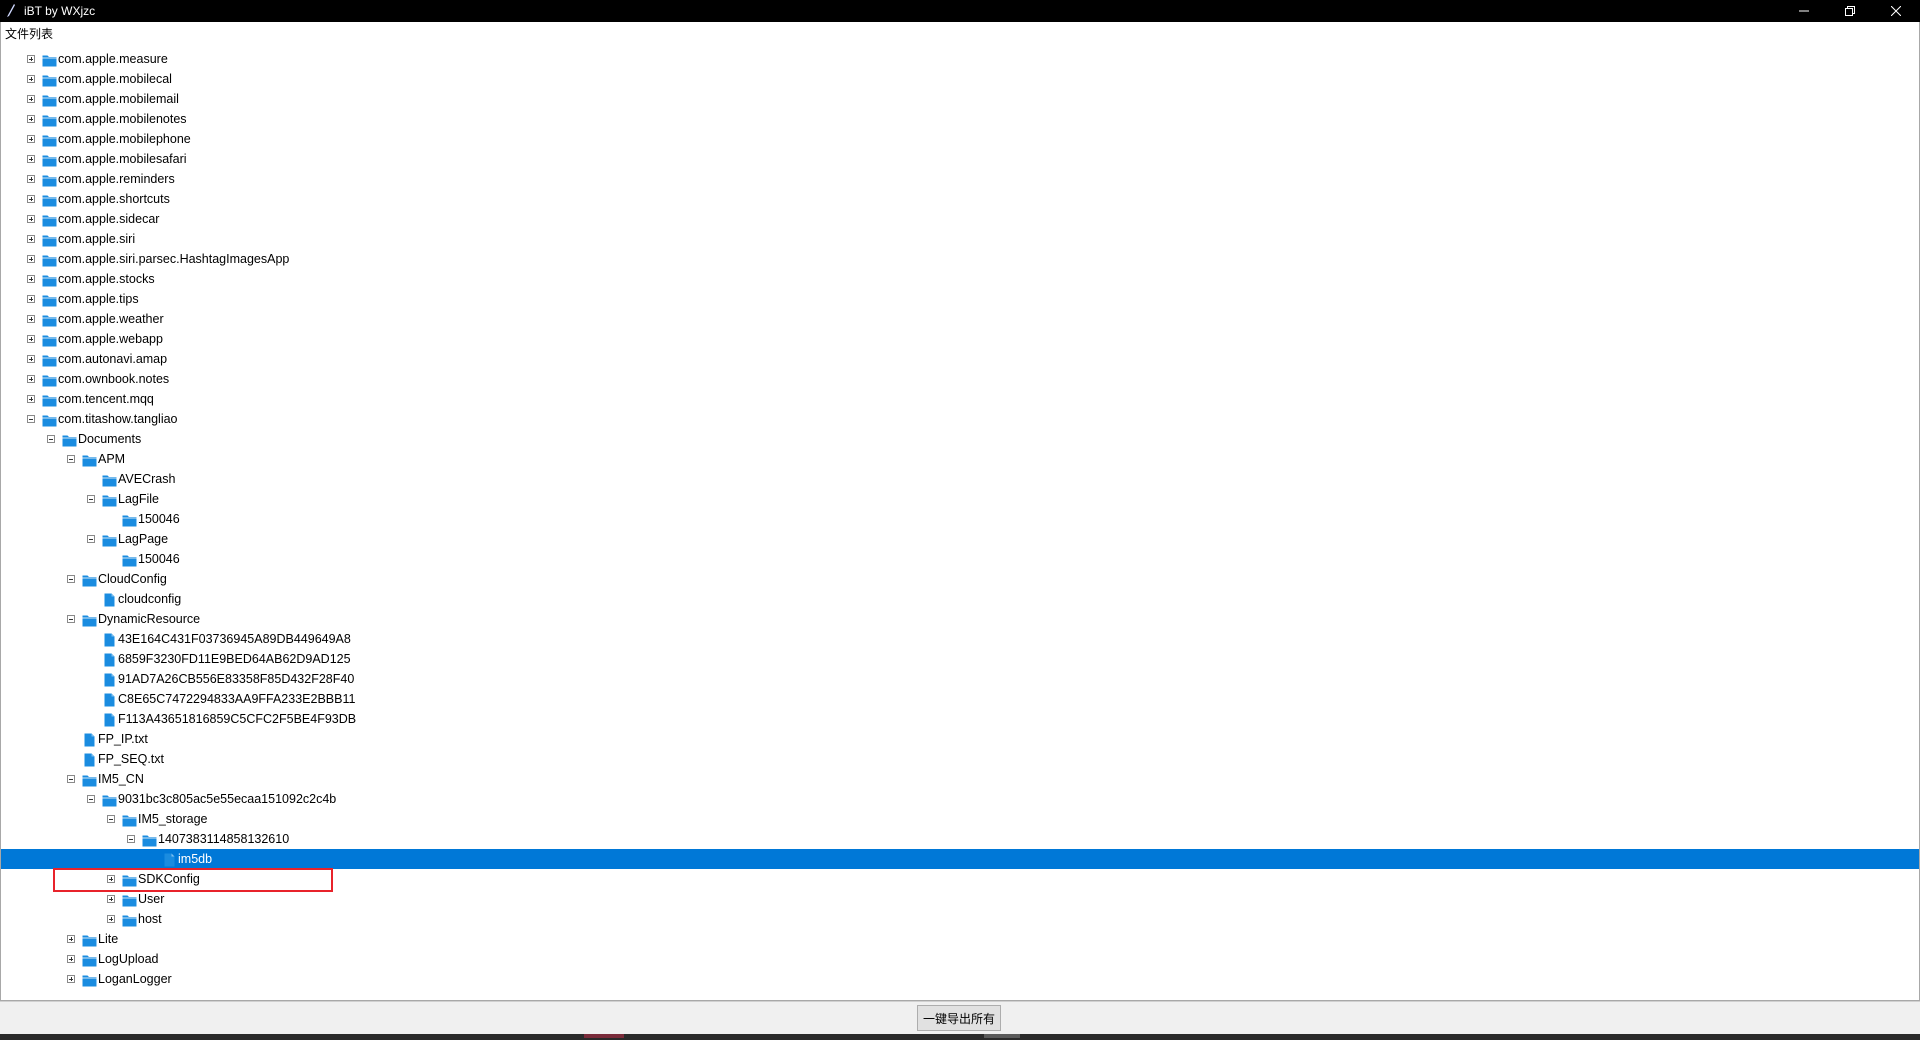 This screenshot has height=1040, width=1920. Describe the element at coordinates (960, 99) in the screenshot. I see `tree-node: com.apple.mobilemail` at that location.